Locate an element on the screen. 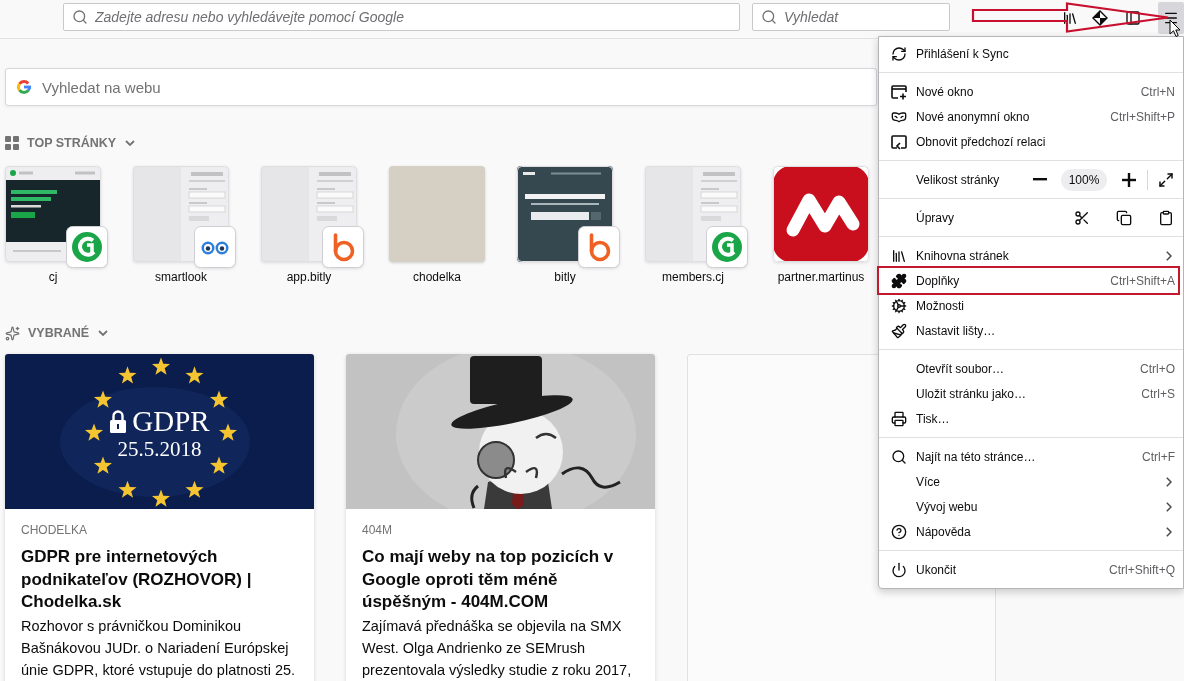 Image resolution: width=1184 pixels, height=681 pixels. address-input: Zadejte adresu nebo vyhledávejte pomocí Google is located at coordinates (413, 17).